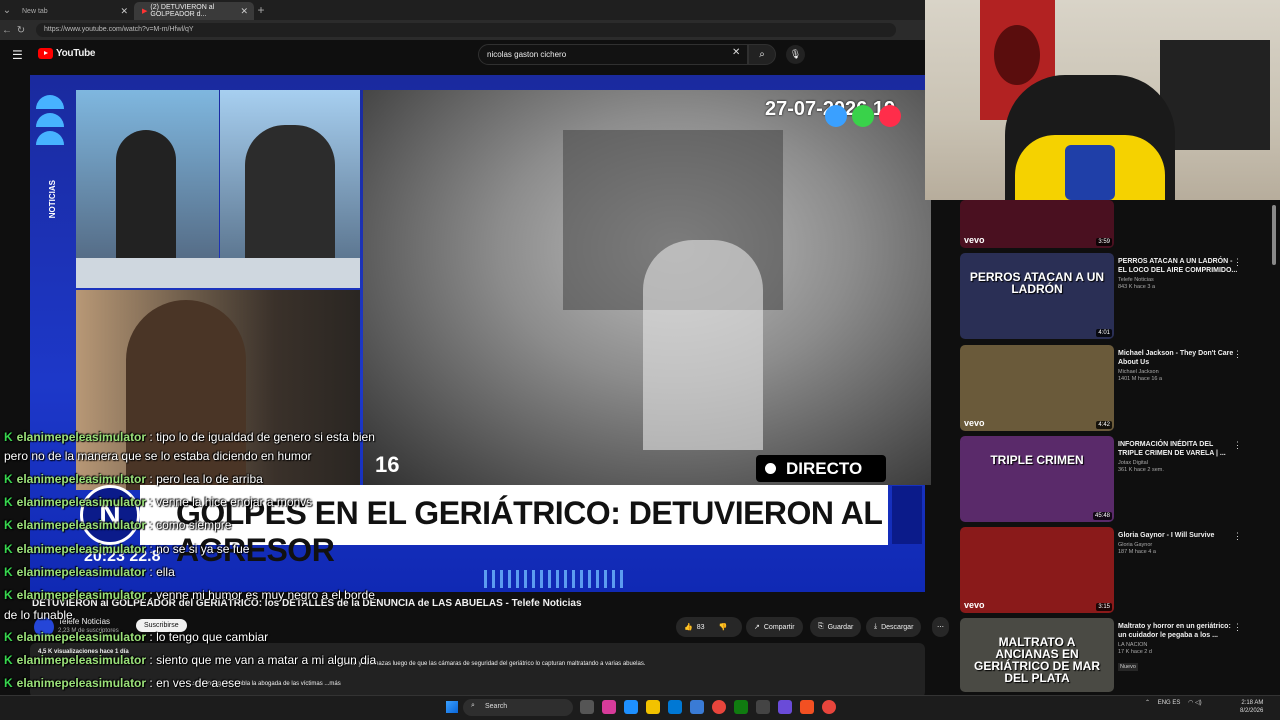 This screenshot has height=720, width=1280. Describe the element at coordinates (741, 707) in the screenshot. I see `xbox-icon` at that location.